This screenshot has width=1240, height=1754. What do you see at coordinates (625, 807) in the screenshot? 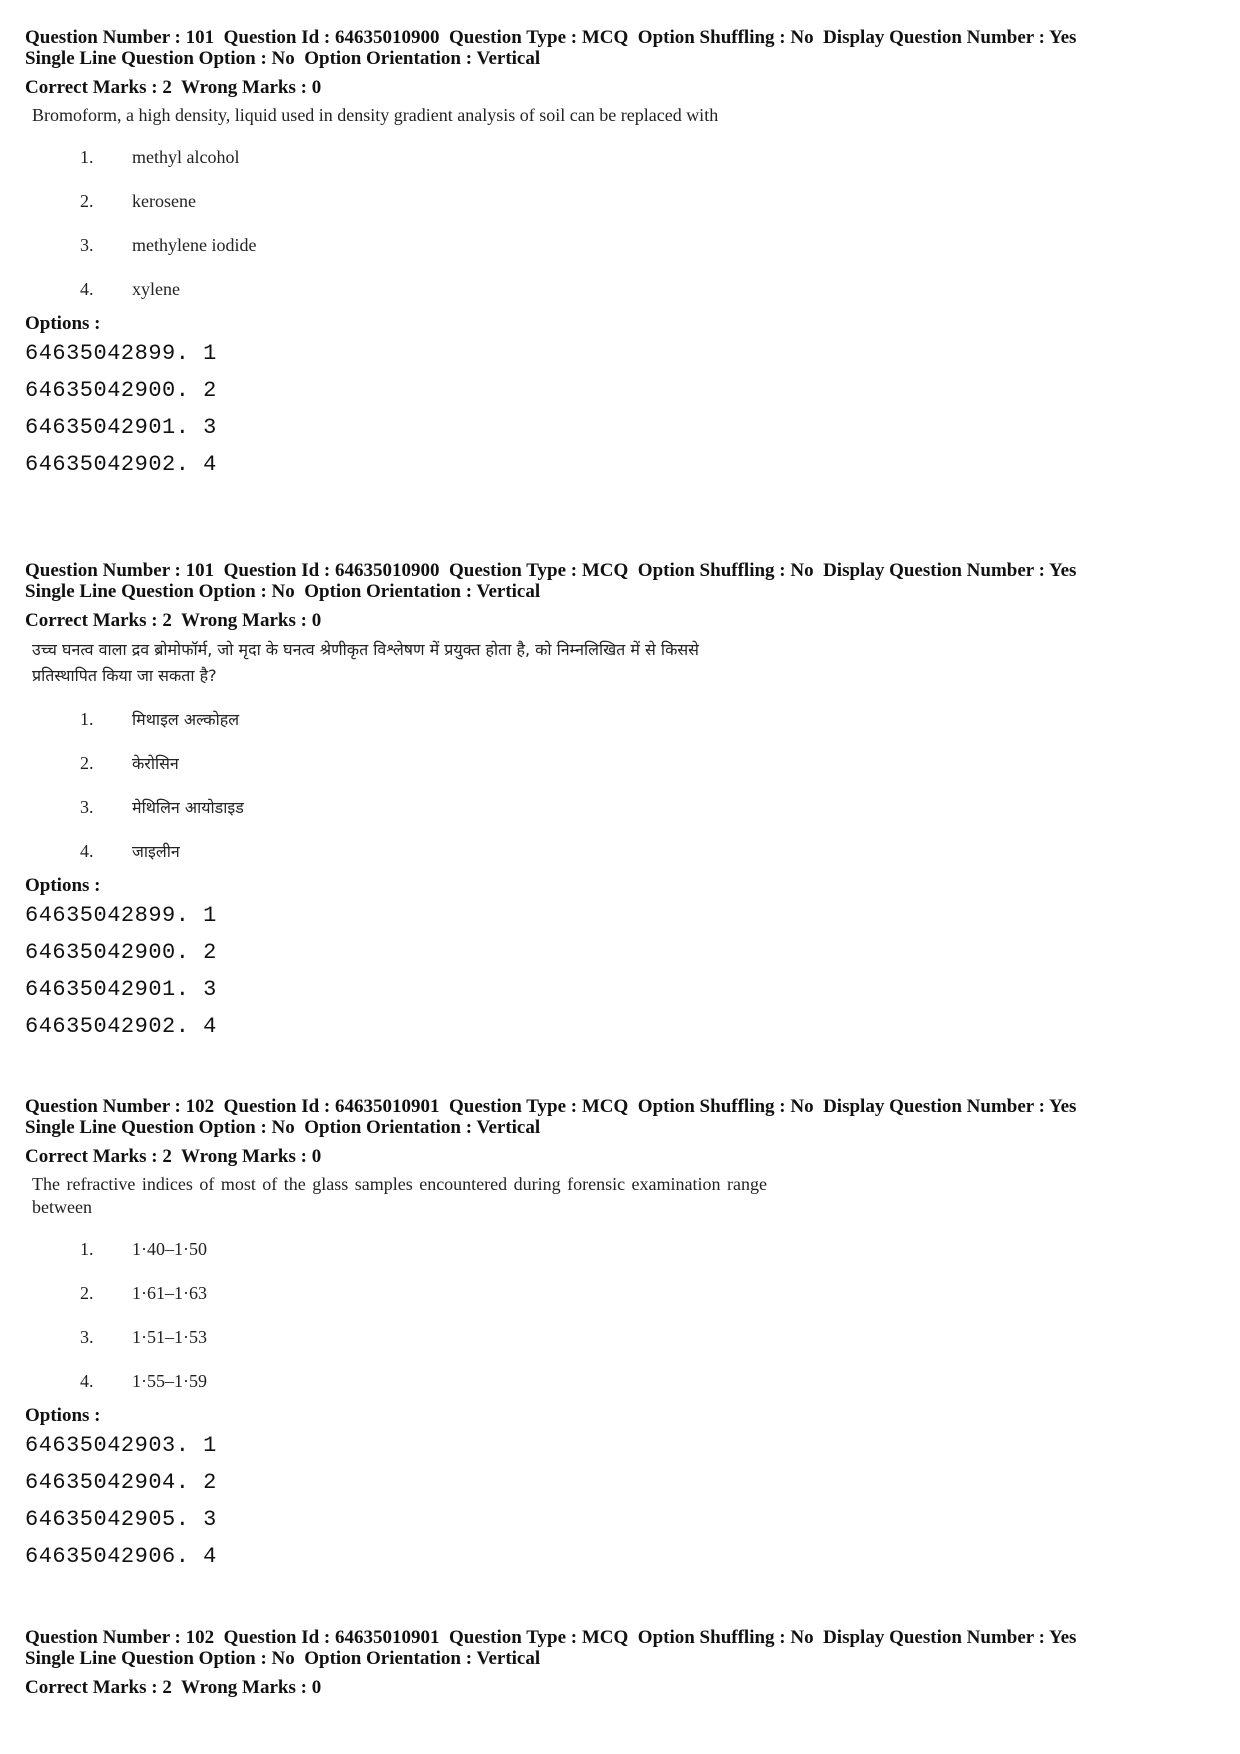
I see `choice-item: 3. मेथिलिन आयोडाइड` at bounding box center [625, 807].